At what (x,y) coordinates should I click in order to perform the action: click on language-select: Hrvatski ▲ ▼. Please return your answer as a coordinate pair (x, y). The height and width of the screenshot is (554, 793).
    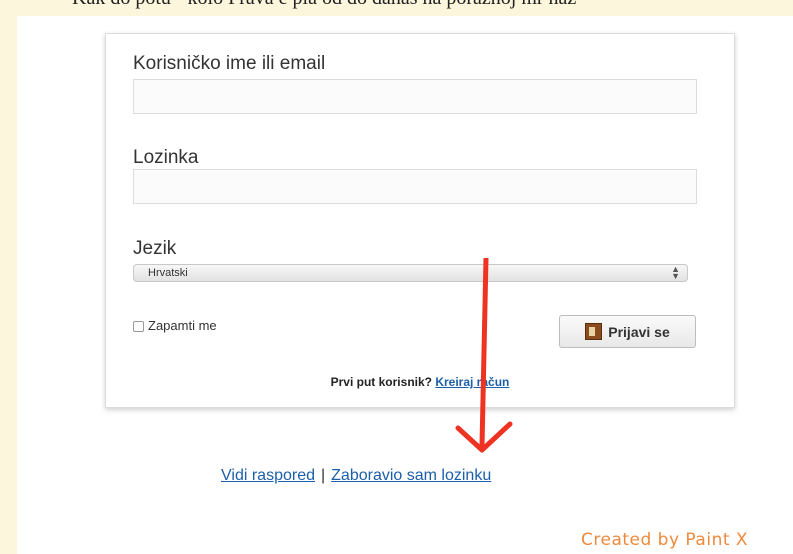
    Looking at the image, I should click on (410, 273).